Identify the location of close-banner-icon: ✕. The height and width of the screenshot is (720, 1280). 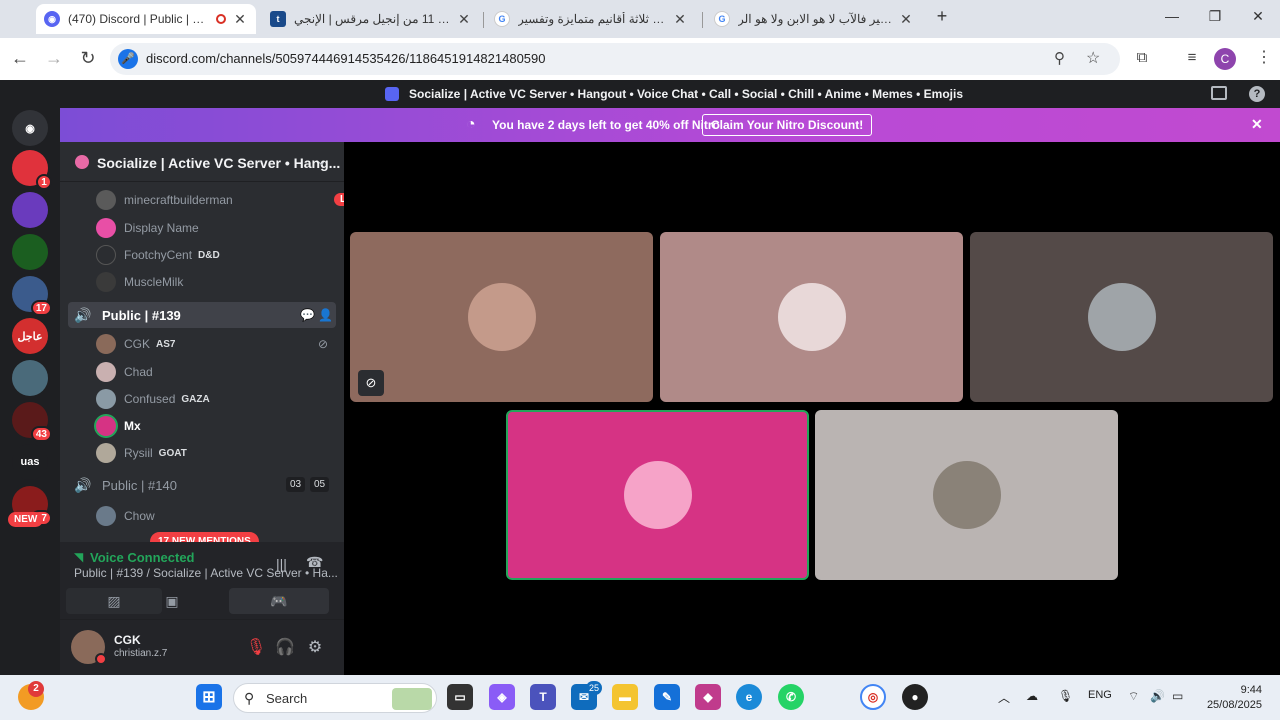
(1257, 124).